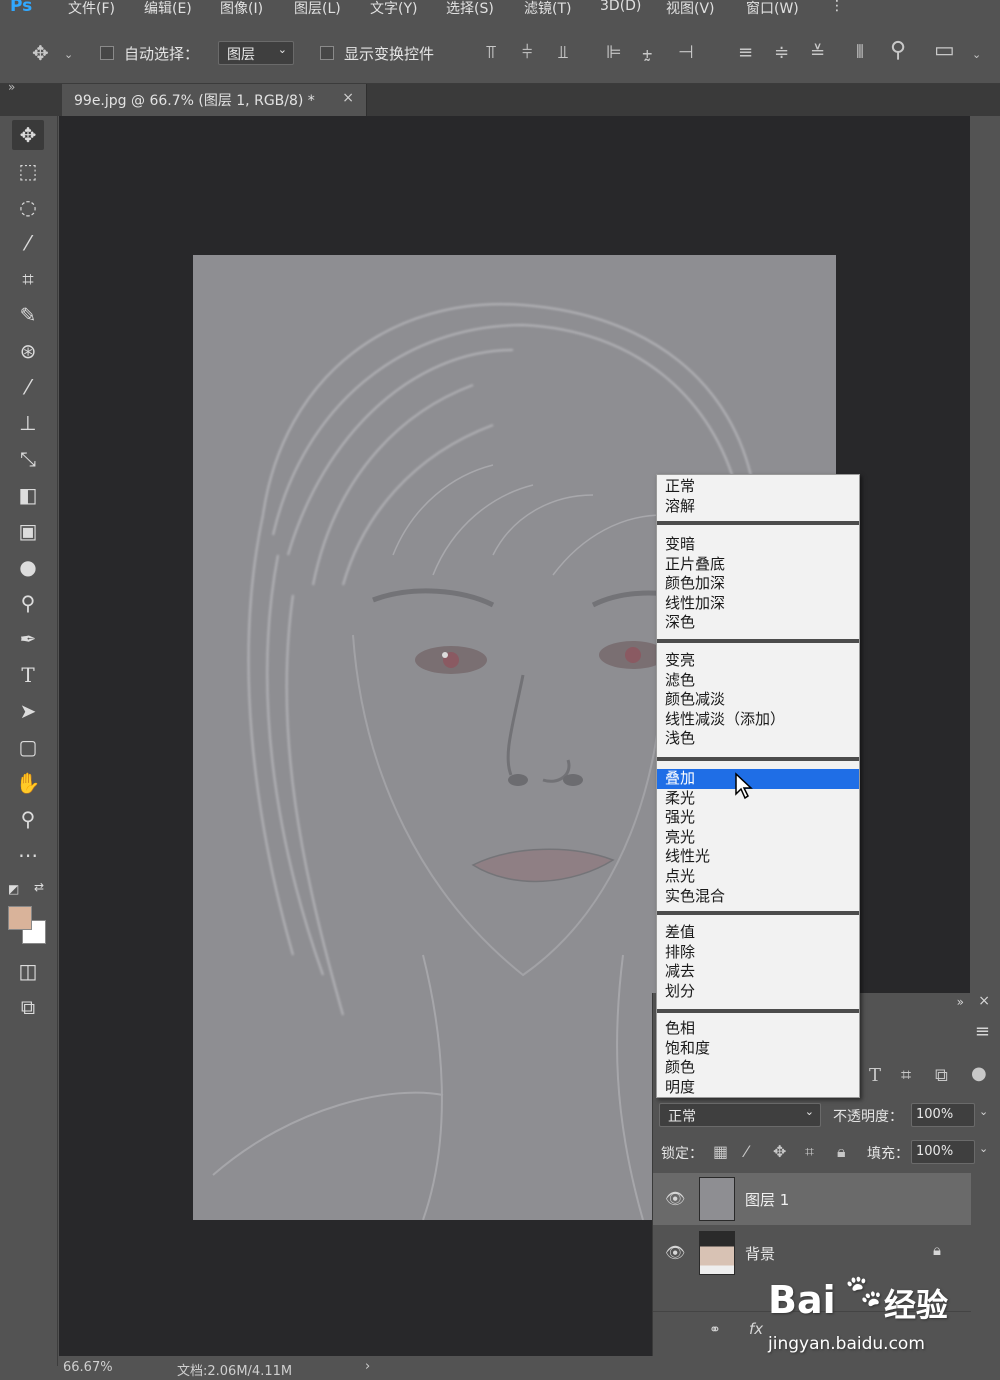  I want to click on blend-option: 颜色减淡, so click(758, 700).